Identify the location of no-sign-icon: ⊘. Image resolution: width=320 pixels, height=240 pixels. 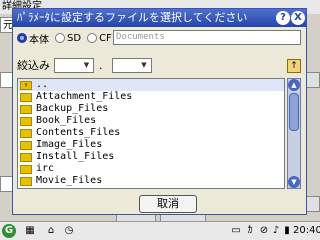
(264, 231).